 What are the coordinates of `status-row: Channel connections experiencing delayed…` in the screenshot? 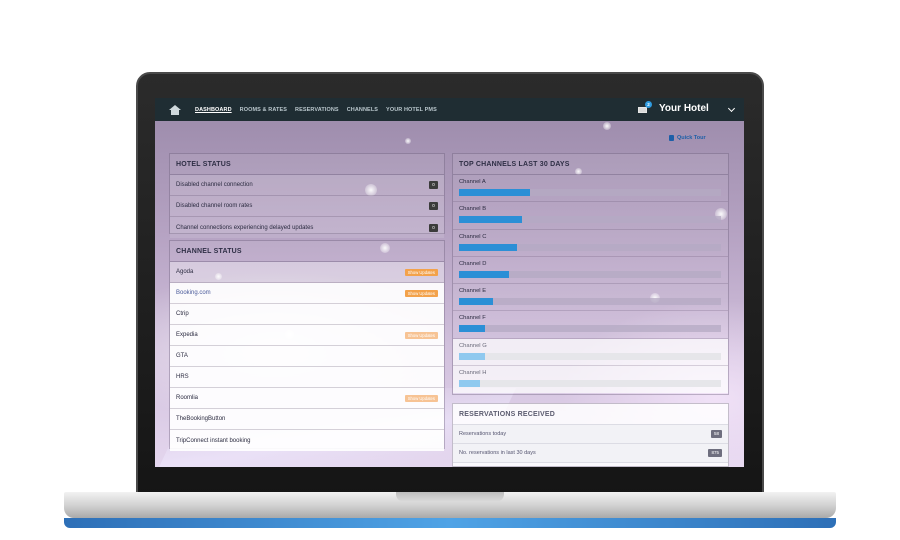 It's located at (307, 227).